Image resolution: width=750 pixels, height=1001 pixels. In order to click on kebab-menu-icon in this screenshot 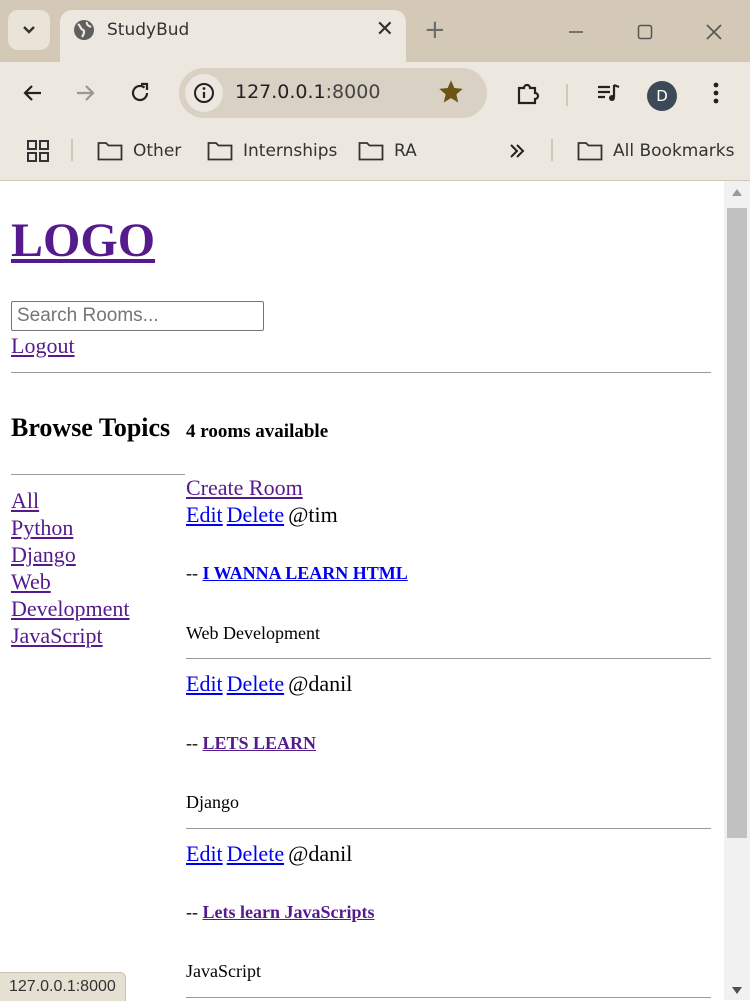, I will do `click(716, 93)`.